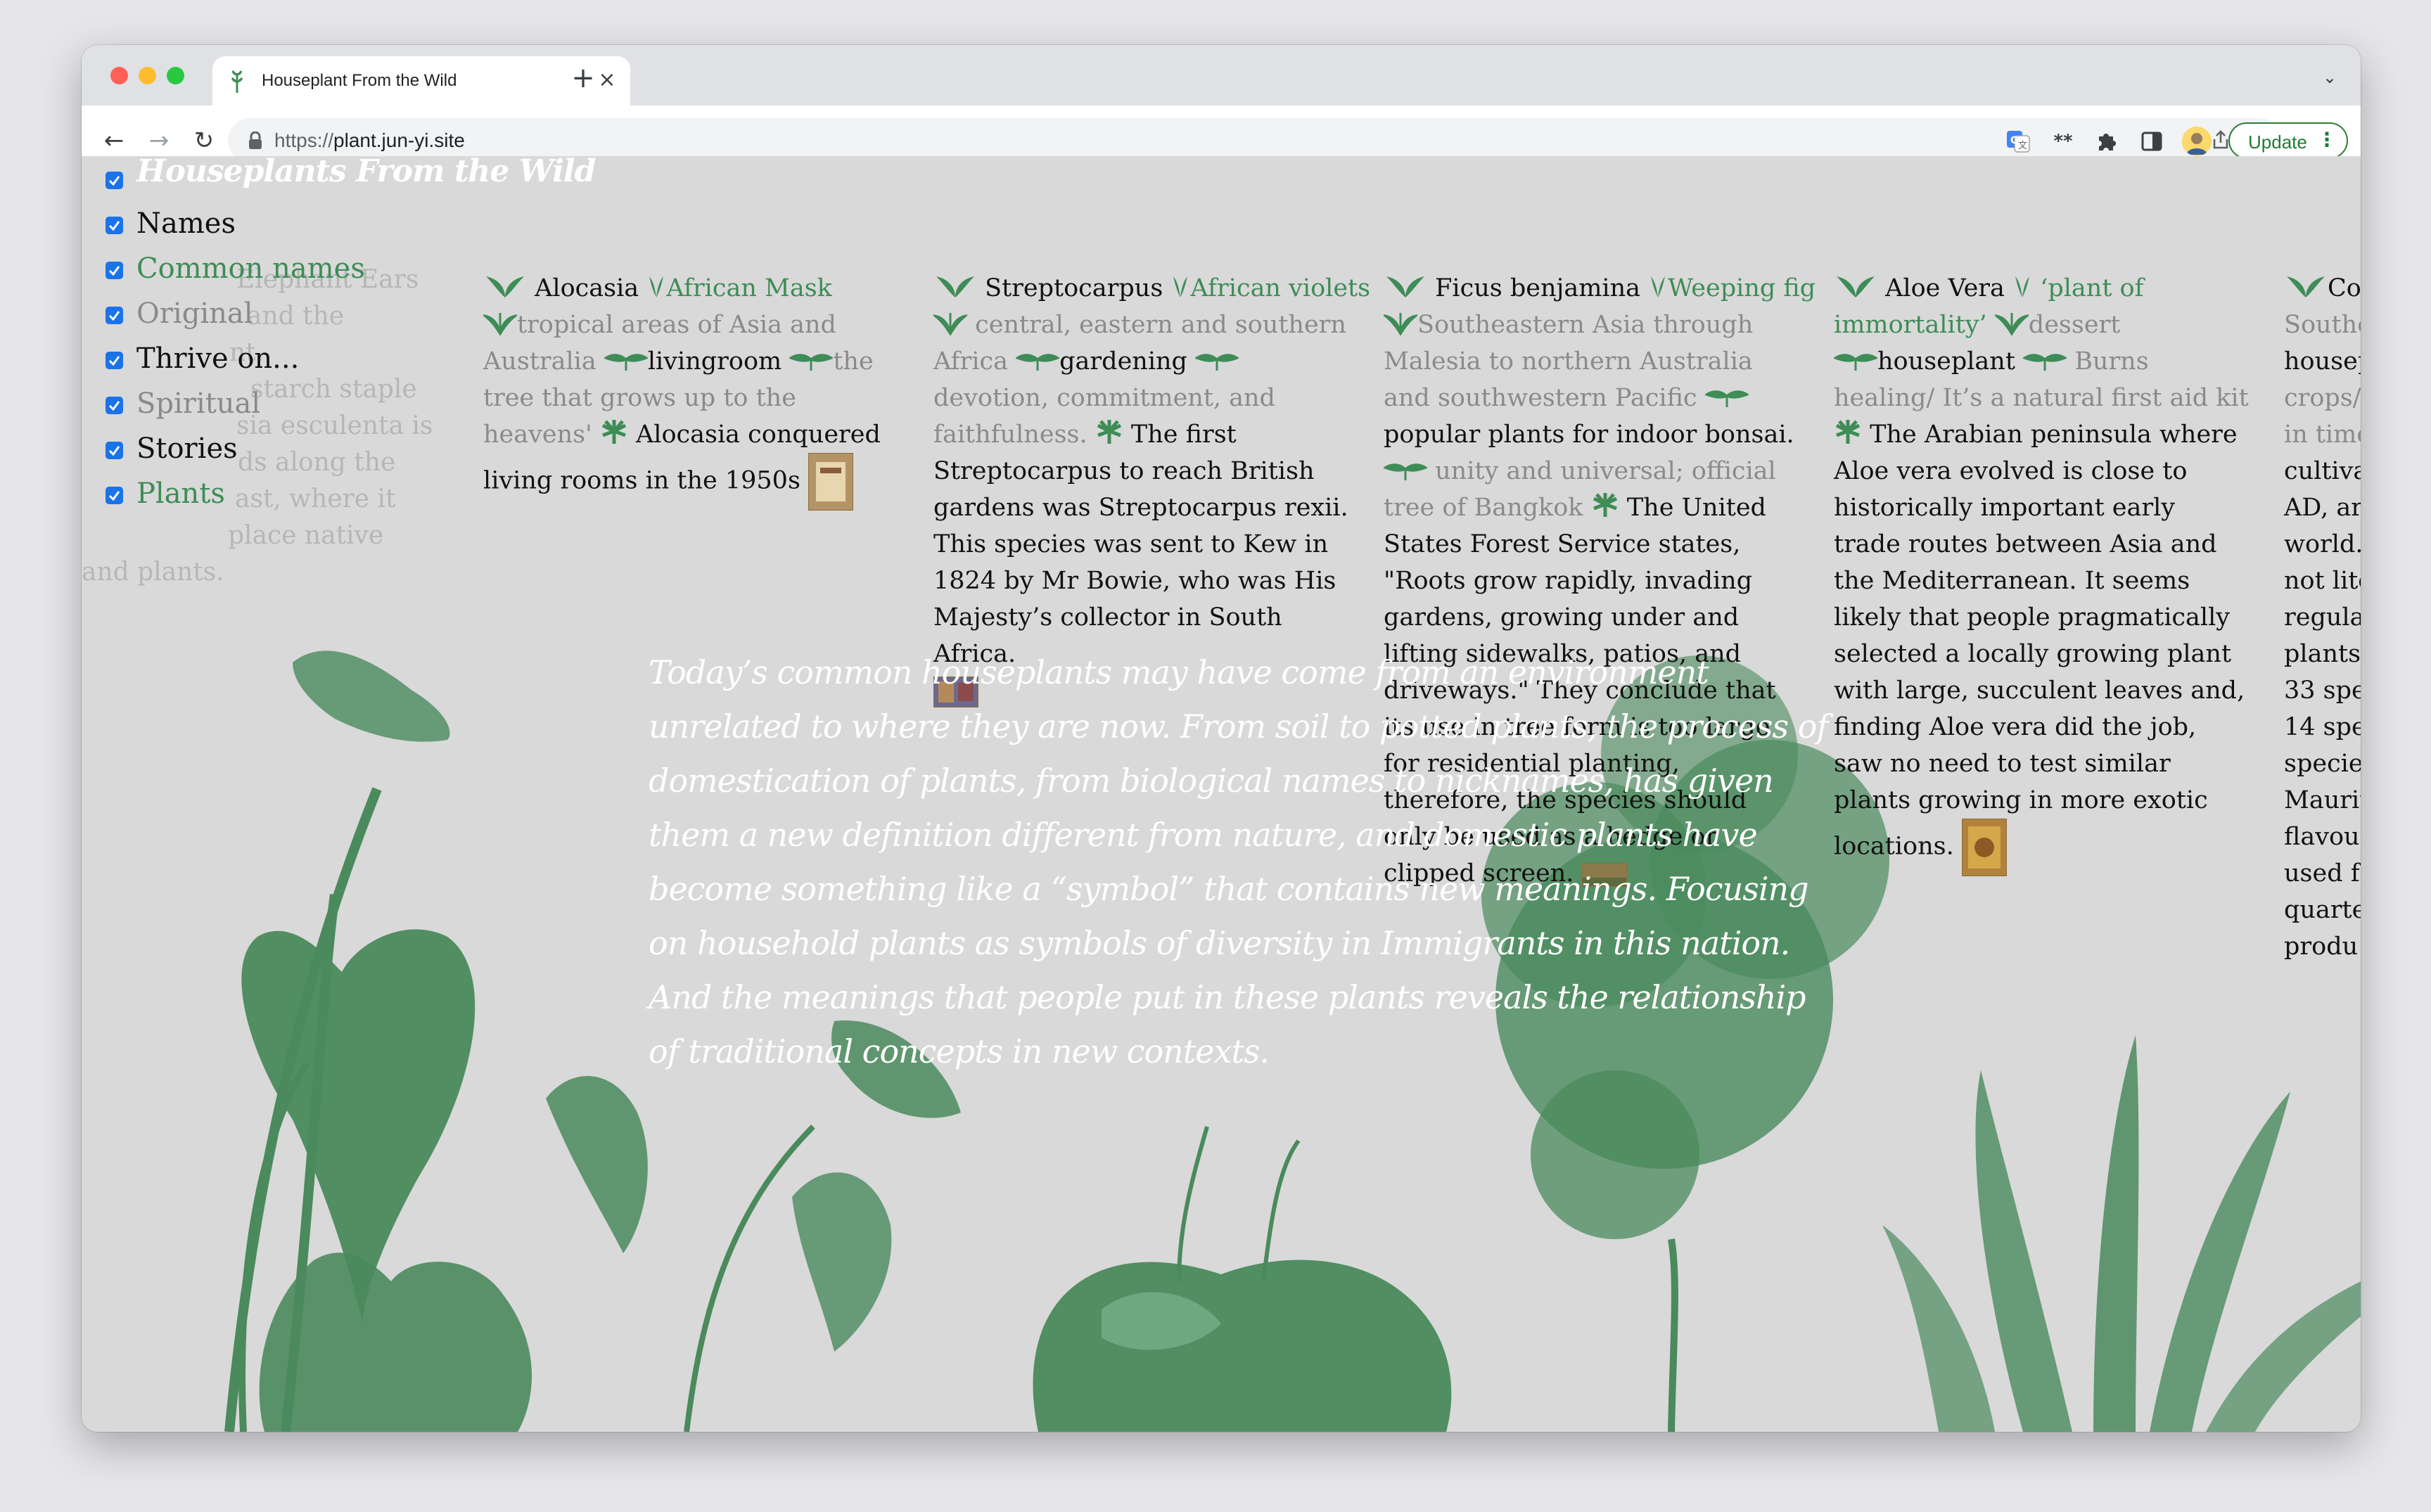 Image resolution: width=2431 pixels, height=1512 pixels. What do you see at coordinates (180, 494) in the screenshot?
I see `plants-label: Plants` at bounding box center [180, 494].